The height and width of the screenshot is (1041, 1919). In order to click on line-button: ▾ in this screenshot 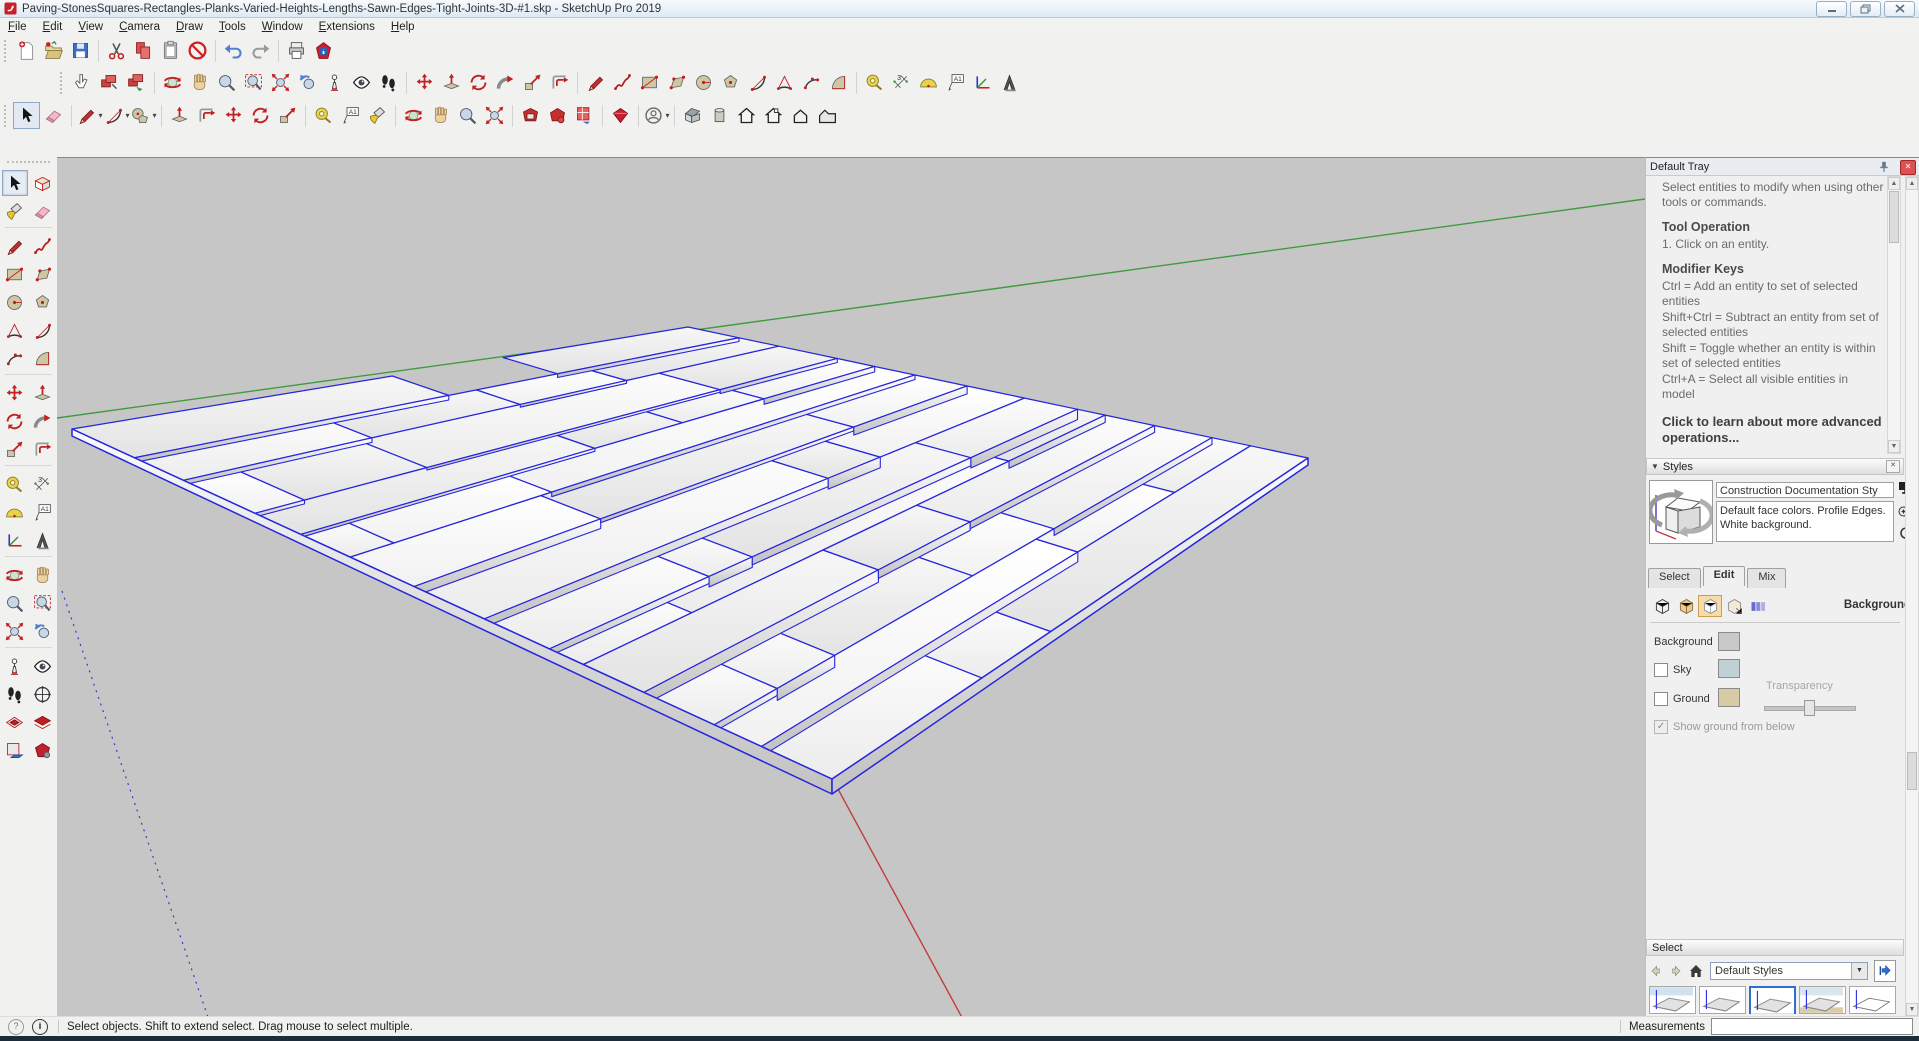, I will do `click(89, 115)`.